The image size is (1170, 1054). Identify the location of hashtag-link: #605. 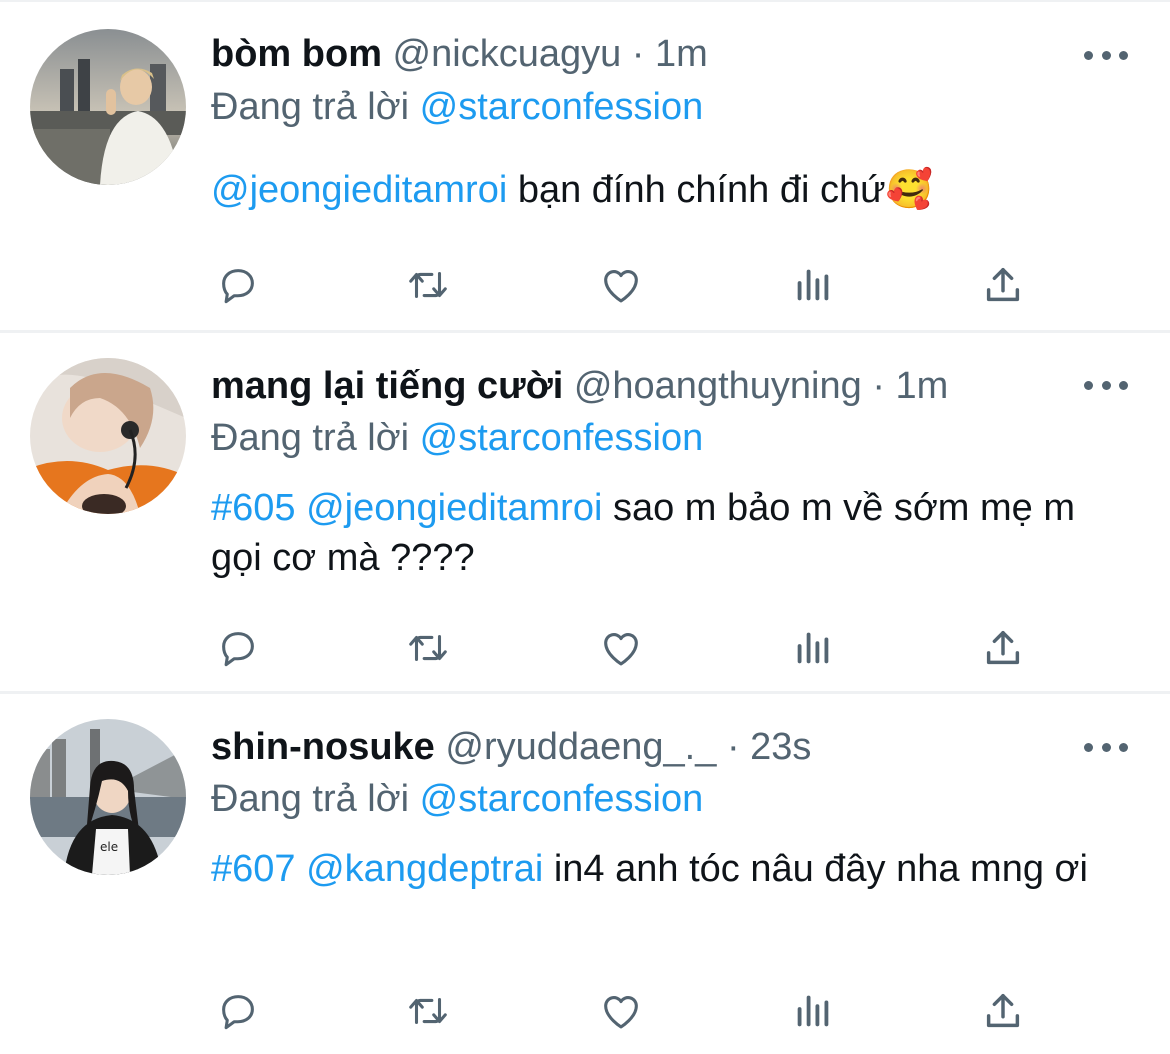
(253, 508).